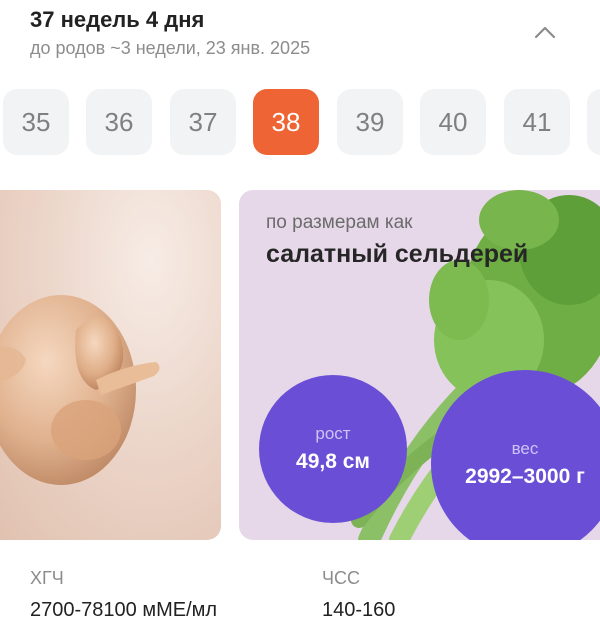 The width and height of the screenshot is (600, 634). I want to click on fetus-image, so click(80, 390).